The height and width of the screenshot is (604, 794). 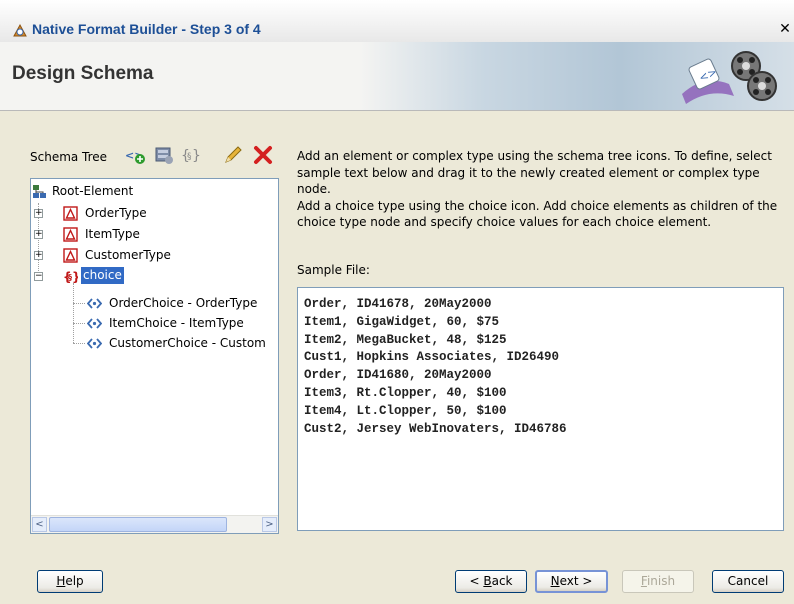 I want to click on next-button: Next >, so click(x=571, y=581).